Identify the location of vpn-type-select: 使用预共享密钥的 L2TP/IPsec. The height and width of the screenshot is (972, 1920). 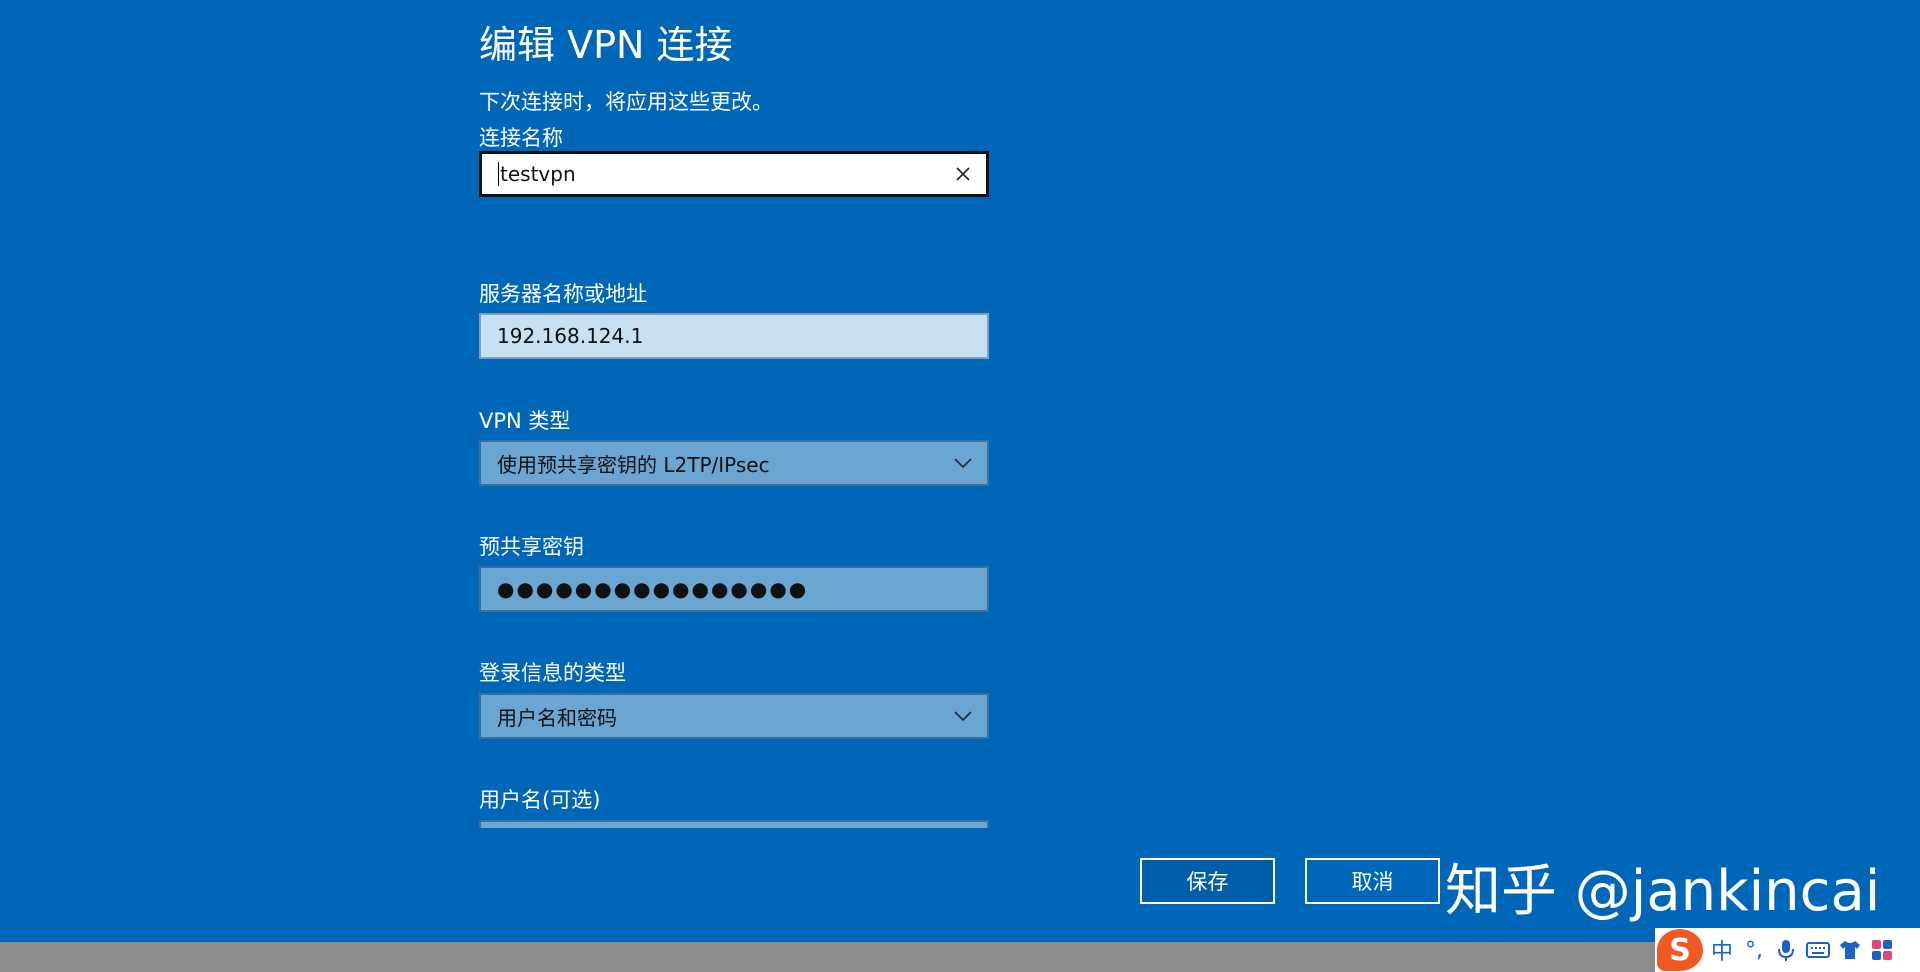
(734, 463).